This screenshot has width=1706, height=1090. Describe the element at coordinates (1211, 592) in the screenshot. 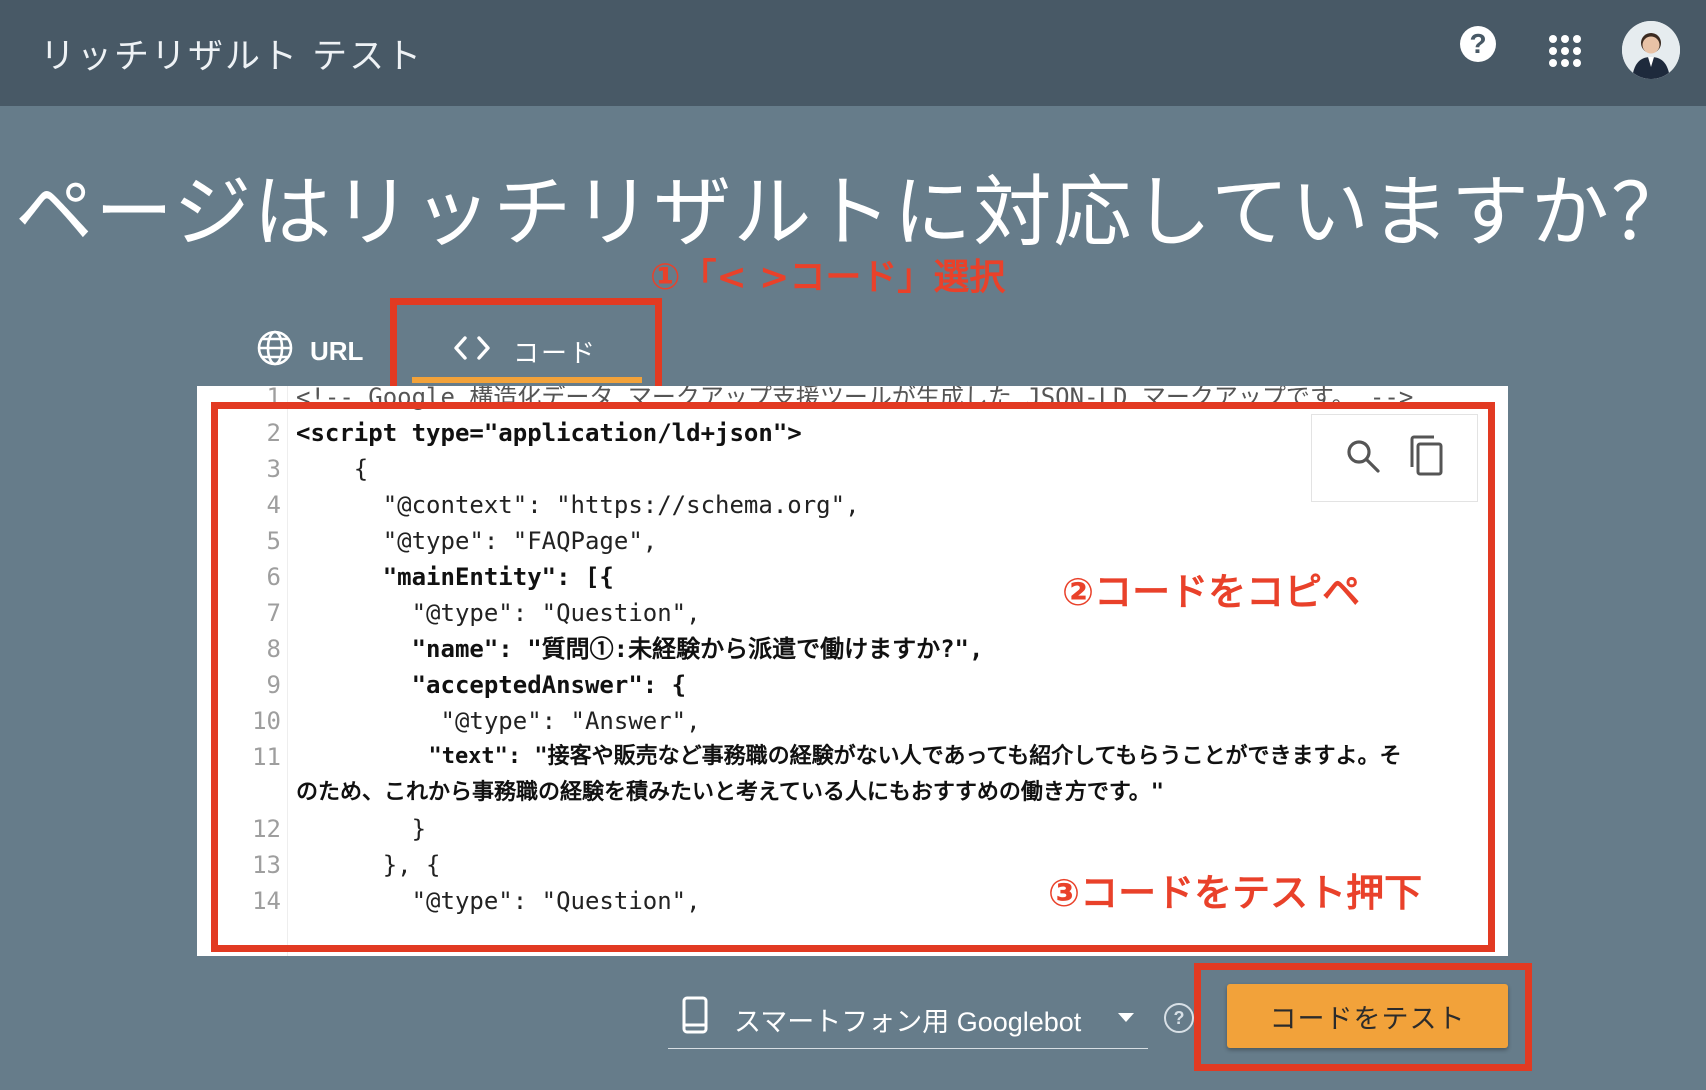

I see `annotation-step-2: ②コードをコピペ` at that location.